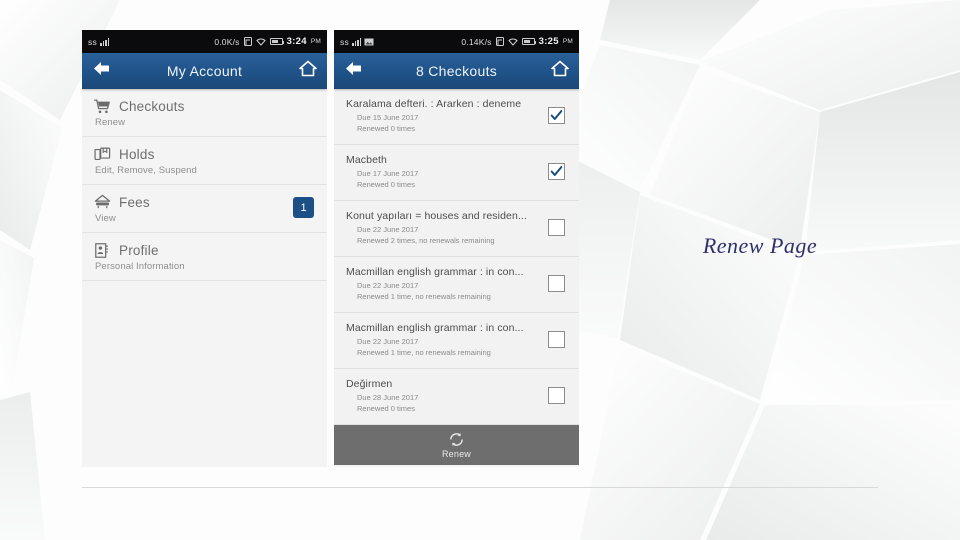 This screenshot has width=960, height=540. I want to click on app-bar-left: My Account, so click(204, 71).